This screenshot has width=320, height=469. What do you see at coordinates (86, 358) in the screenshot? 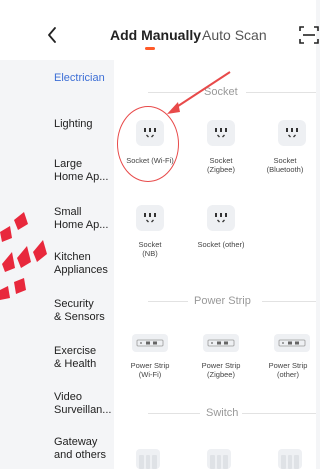
I see `sidebar-item-exercise-health: Exercise & Health` at bounding box center [86, 358].